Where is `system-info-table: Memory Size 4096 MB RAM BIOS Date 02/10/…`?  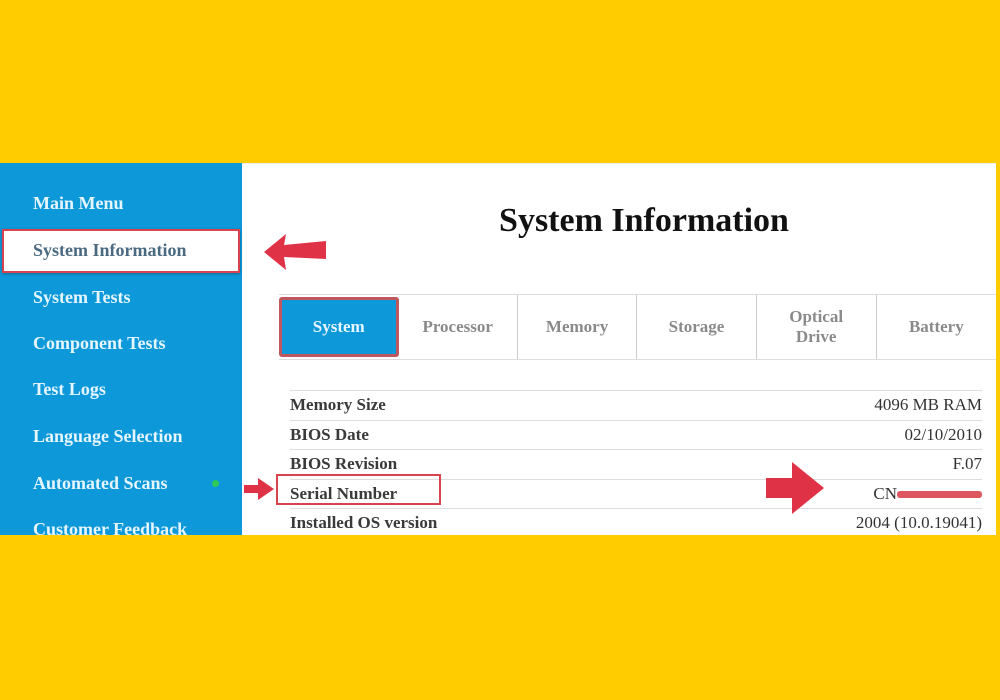
system-info-table: Memory Size 4096 MB RAM BIOS Date 02/10/… is located at coordinates (636, 462).